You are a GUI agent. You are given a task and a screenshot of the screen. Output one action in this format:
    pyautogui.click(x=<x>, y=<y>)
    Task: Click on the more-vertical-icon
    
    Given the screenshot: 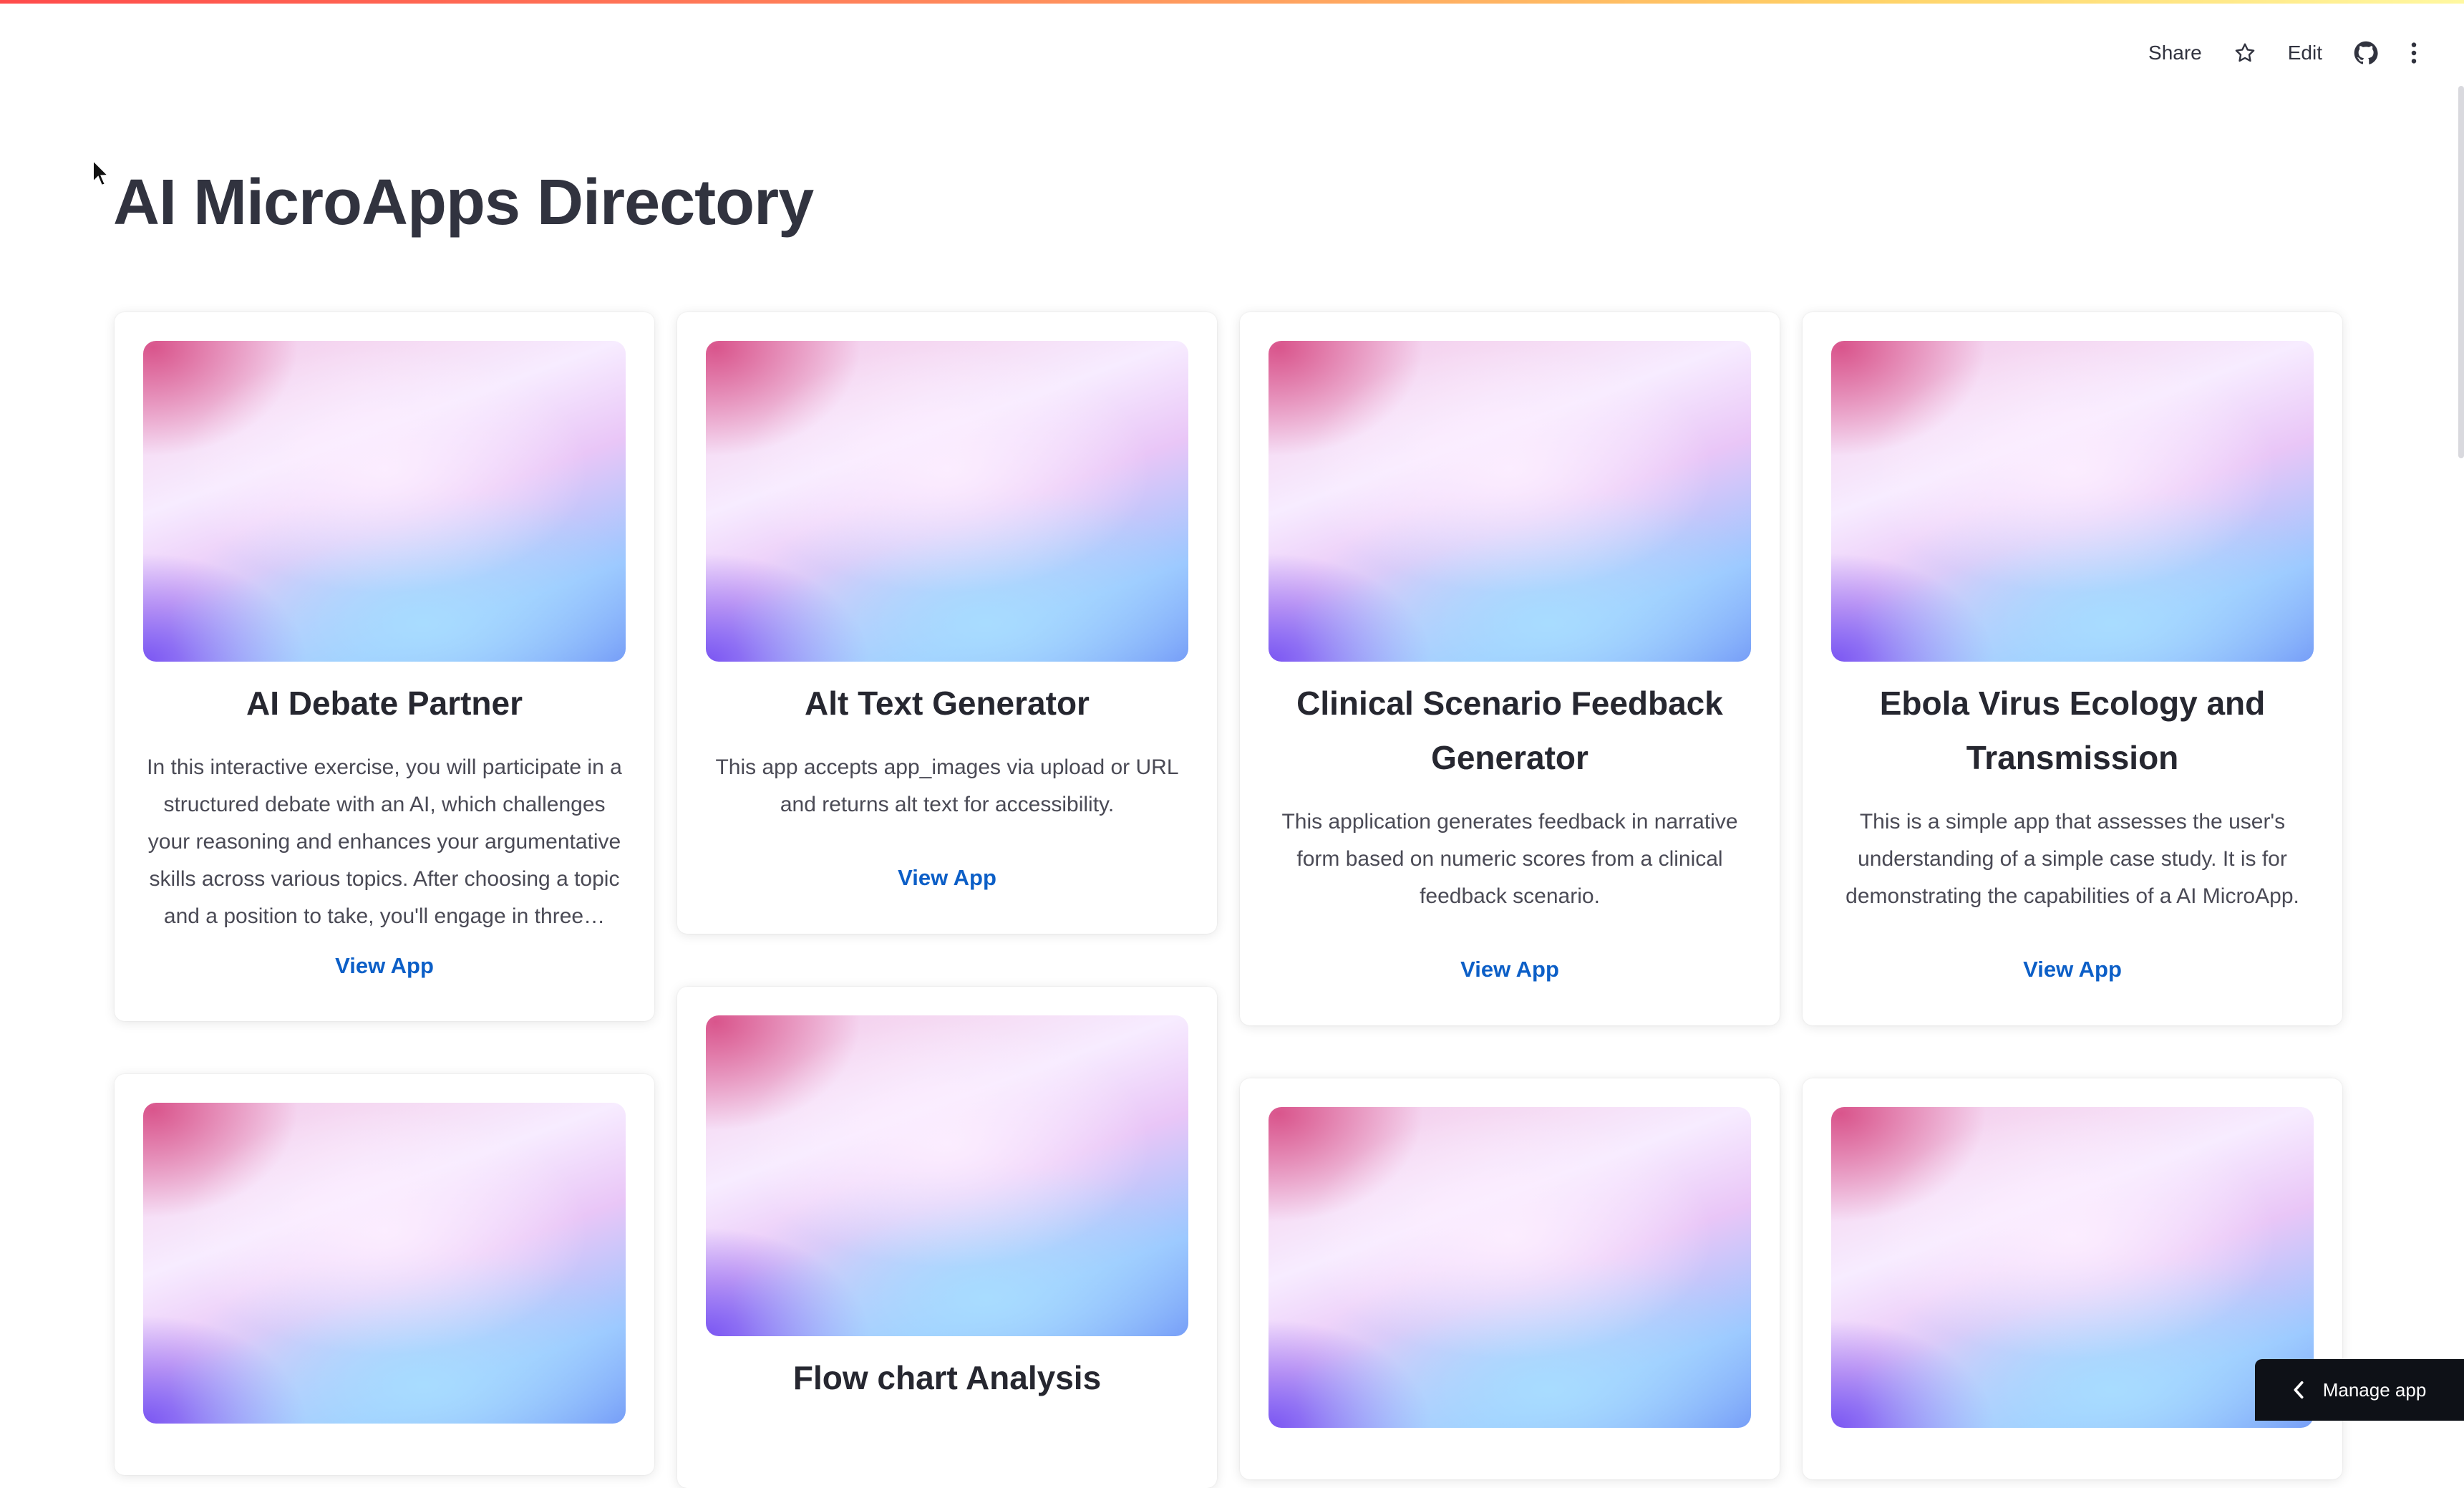 What is the action you would take?
    pyautogui.click(x=2414, y=53)
    